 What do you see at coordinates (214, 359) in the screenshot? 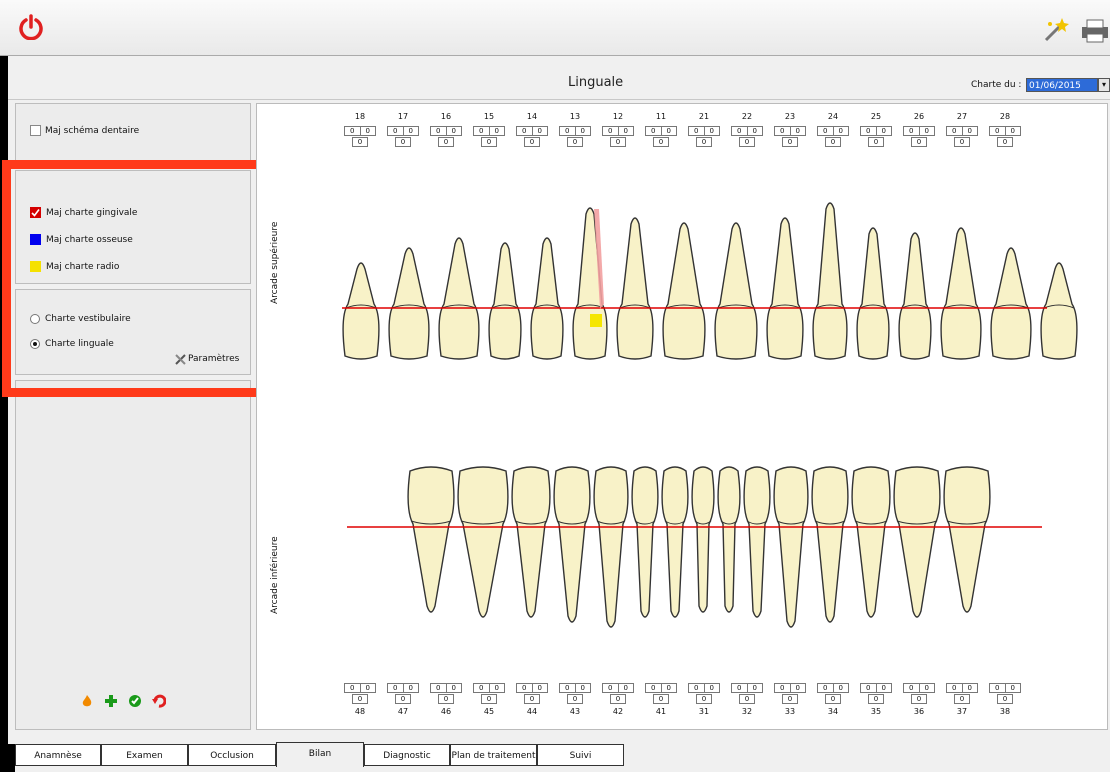
I see `params-label: Paramètres` at bounding box center [214, 359].